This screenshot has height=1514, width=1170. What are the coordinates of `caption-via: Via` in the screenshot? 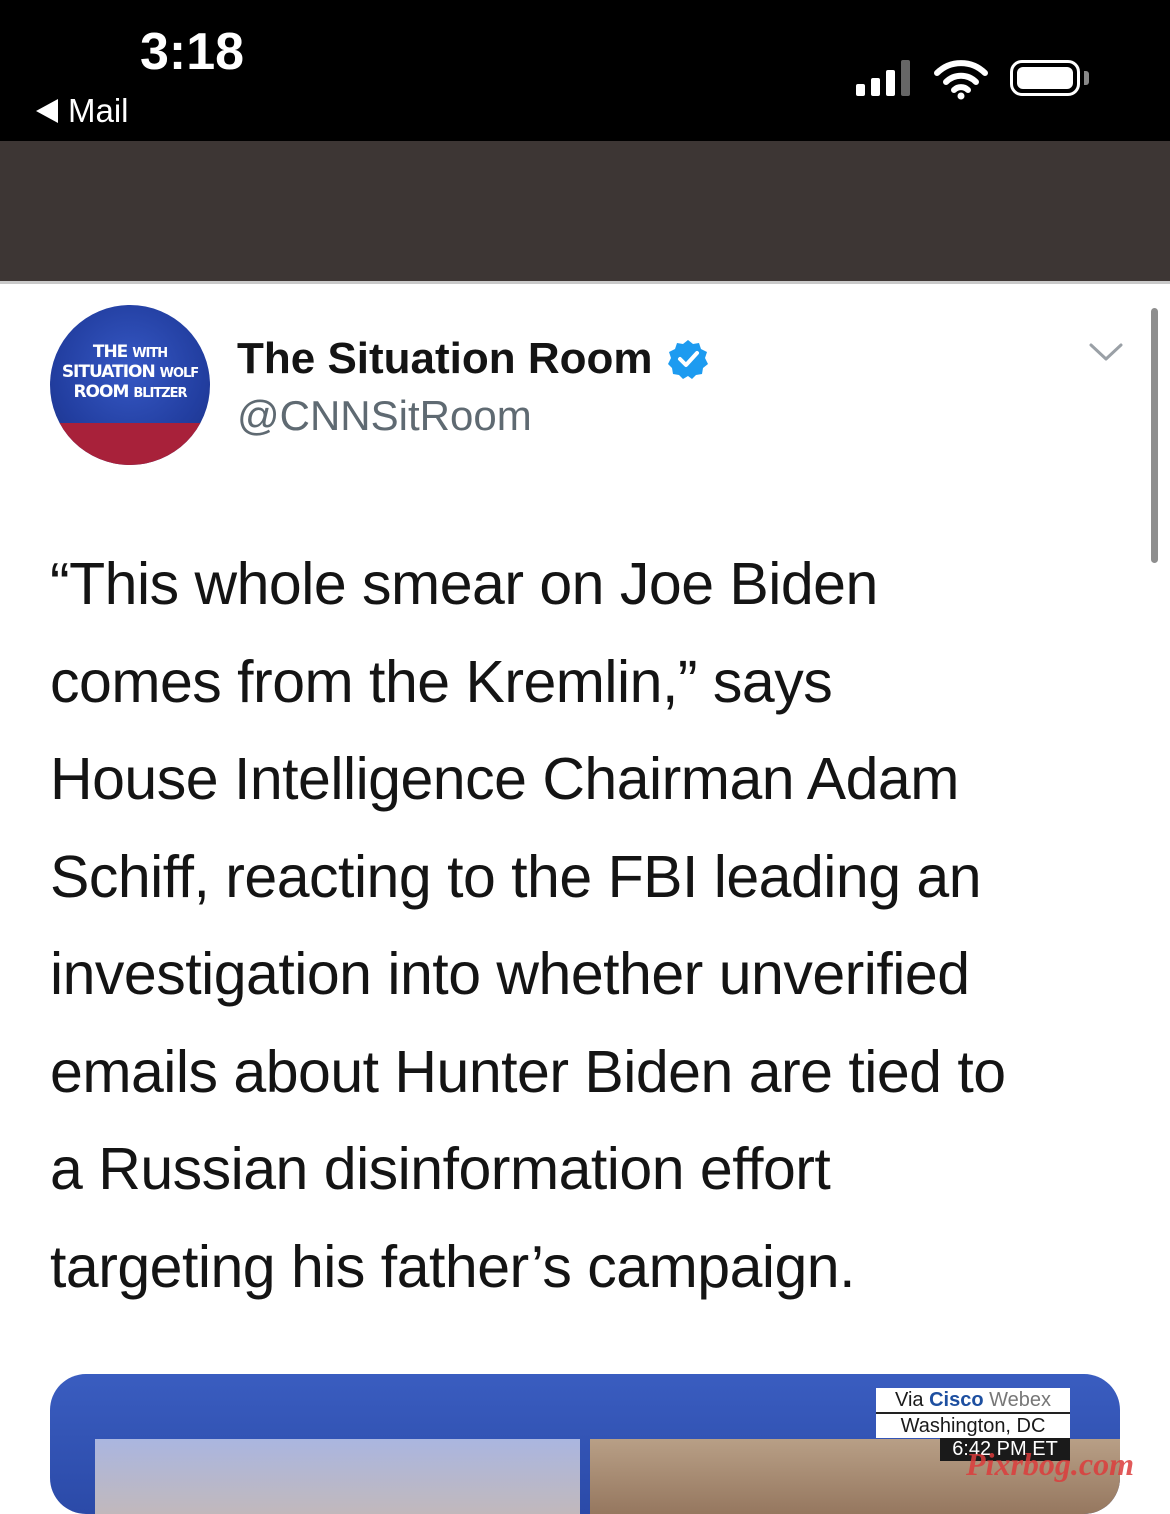 It's located at (909, 1400).